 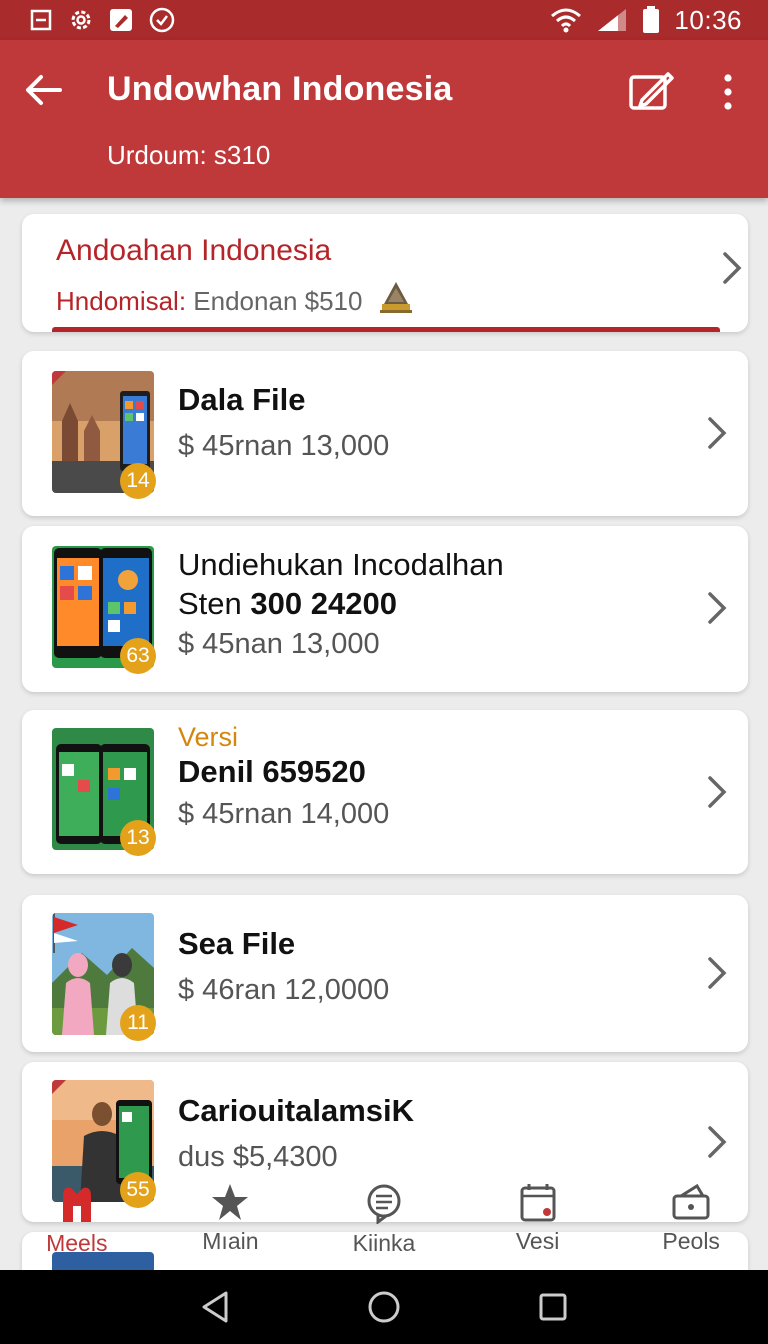 I want to click on system-navigation-bar, so click(x=384, y=1307).